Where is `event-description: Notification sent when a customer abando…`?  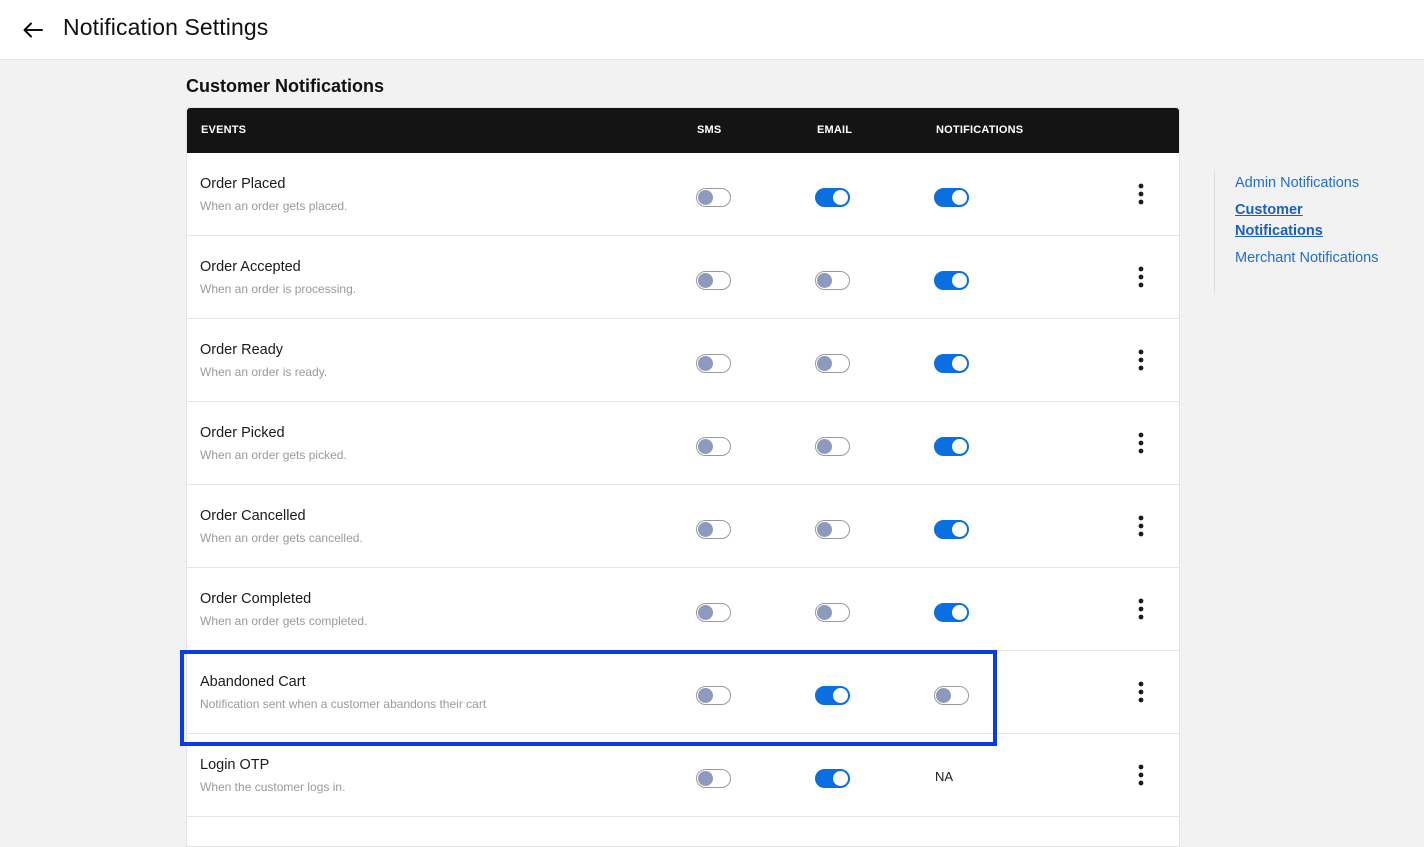
event-description: Notification sent when a customer abando… is located at coordinates (343, 704).